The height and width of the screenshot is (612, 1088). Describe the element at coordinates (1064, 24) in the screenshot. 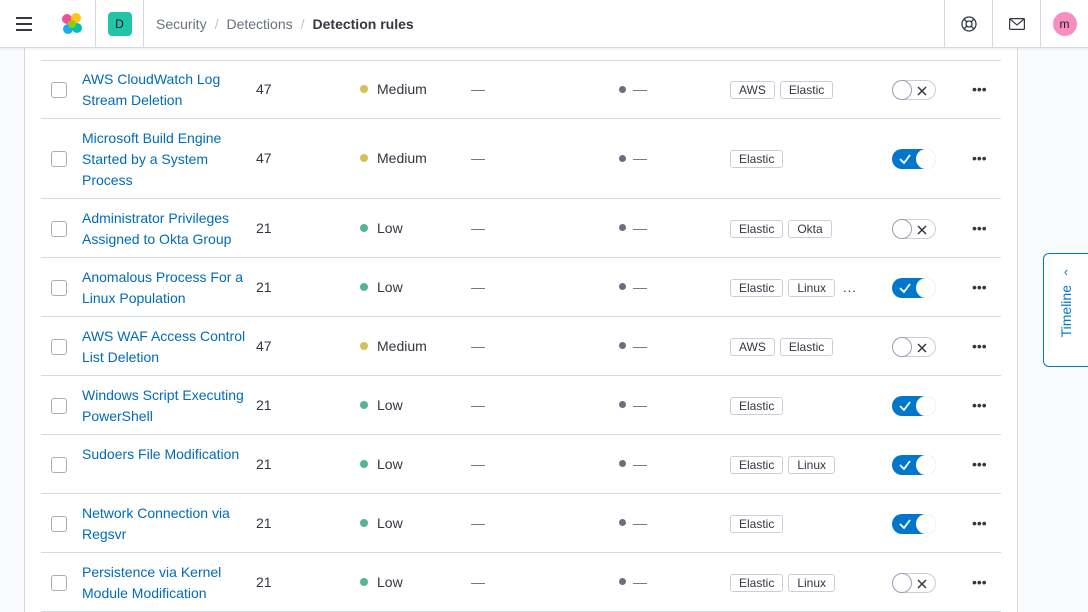

I see `user-menu-button: m` at that location.